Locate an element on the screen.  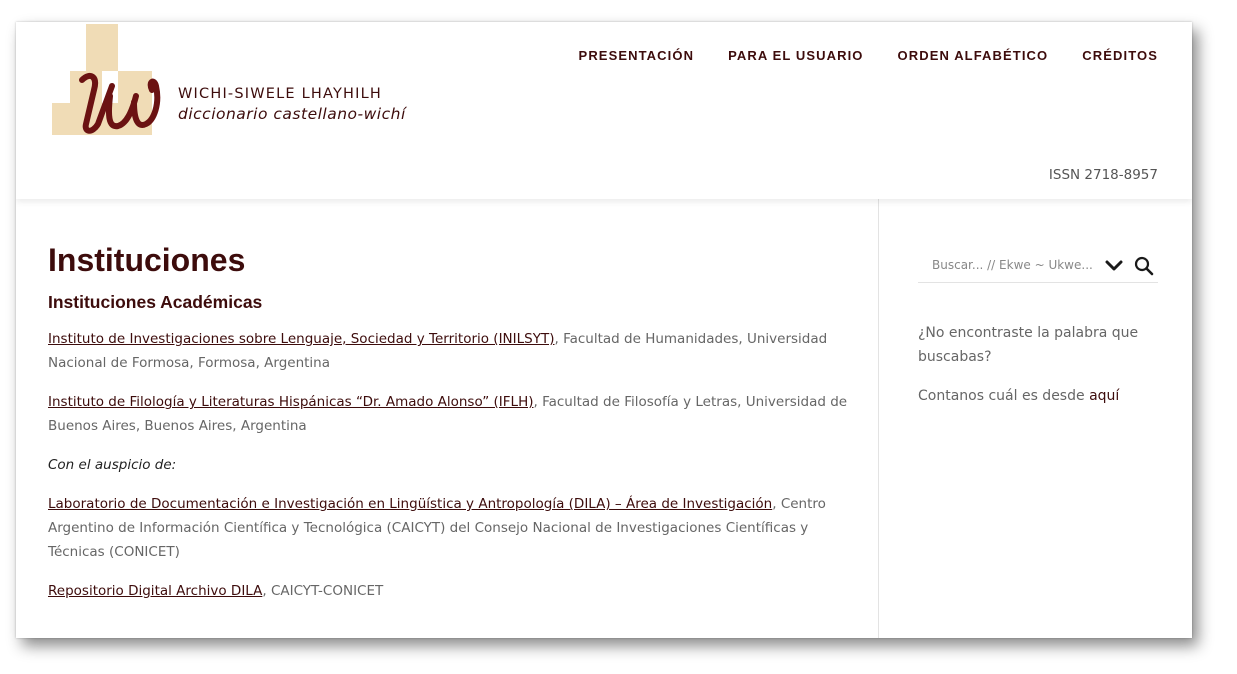
logo-mark-icon is located at coordinates (106, 79).